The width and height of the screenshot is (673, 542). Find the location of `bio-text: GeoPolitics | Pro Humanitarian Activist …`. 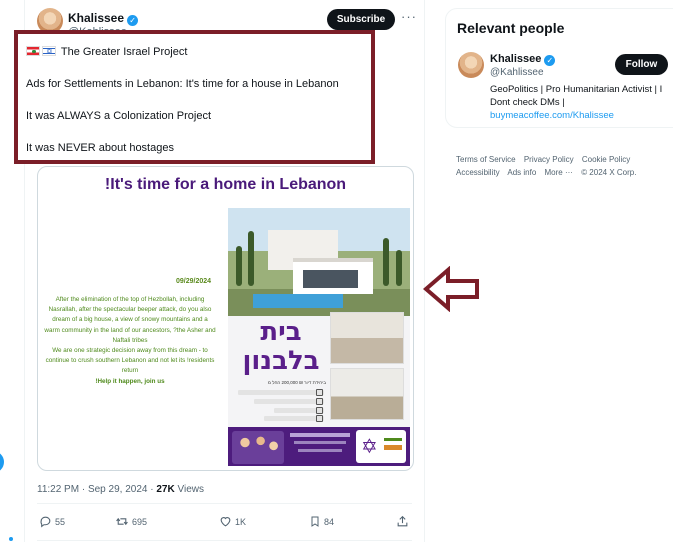

bio-text: GeoPolitics | Pro Humanitarian Activist … is located at coordinates (576, 96).